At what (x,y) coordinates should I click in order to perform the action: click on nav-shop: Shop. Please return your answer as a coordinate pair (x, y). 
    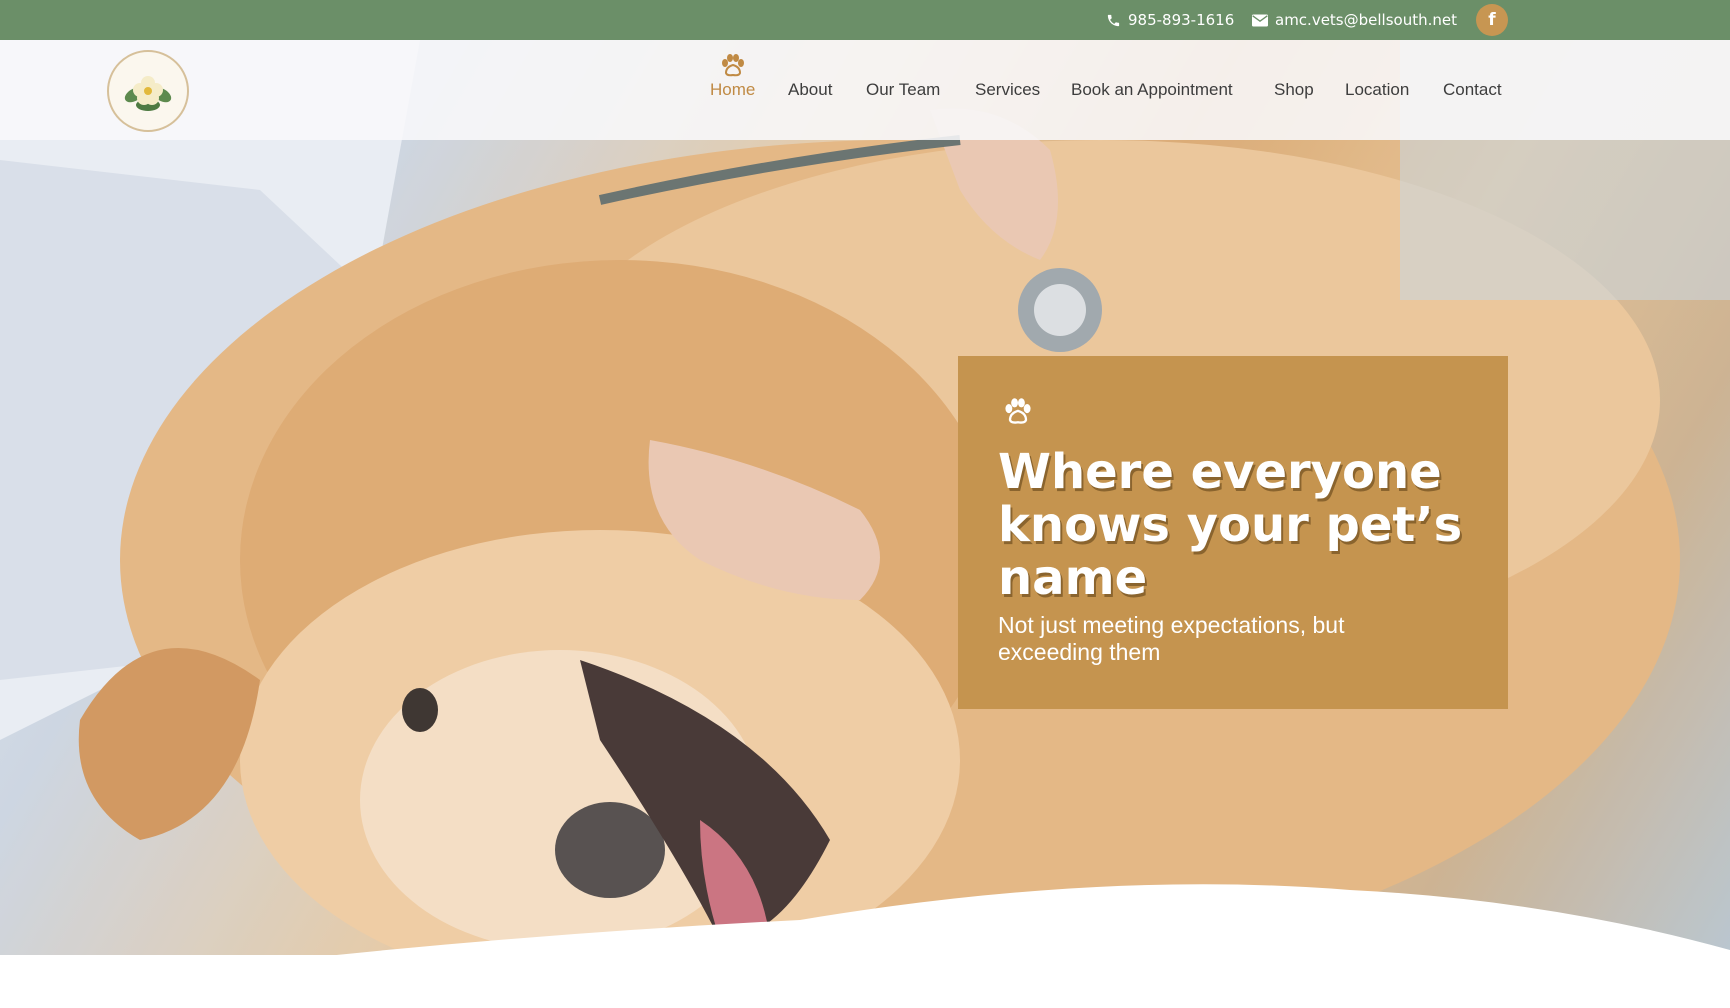
    Looking at the image, I should click on (1294, 91).